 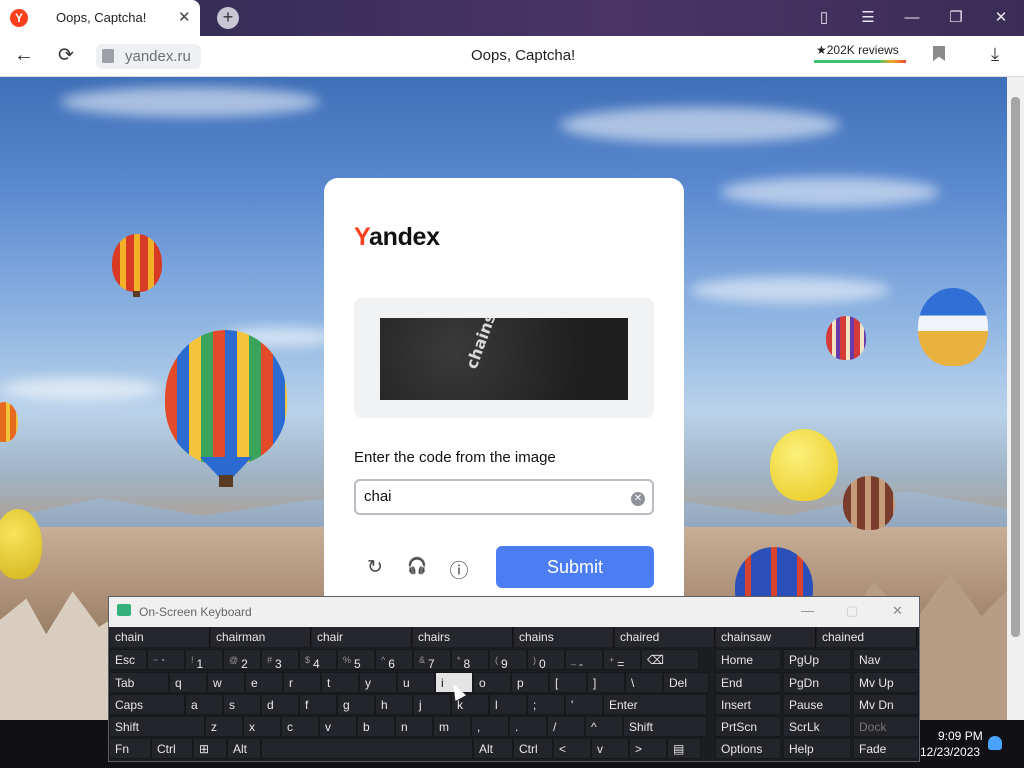 I want to click on restore-button: ❐, so click(x=956, y=18).